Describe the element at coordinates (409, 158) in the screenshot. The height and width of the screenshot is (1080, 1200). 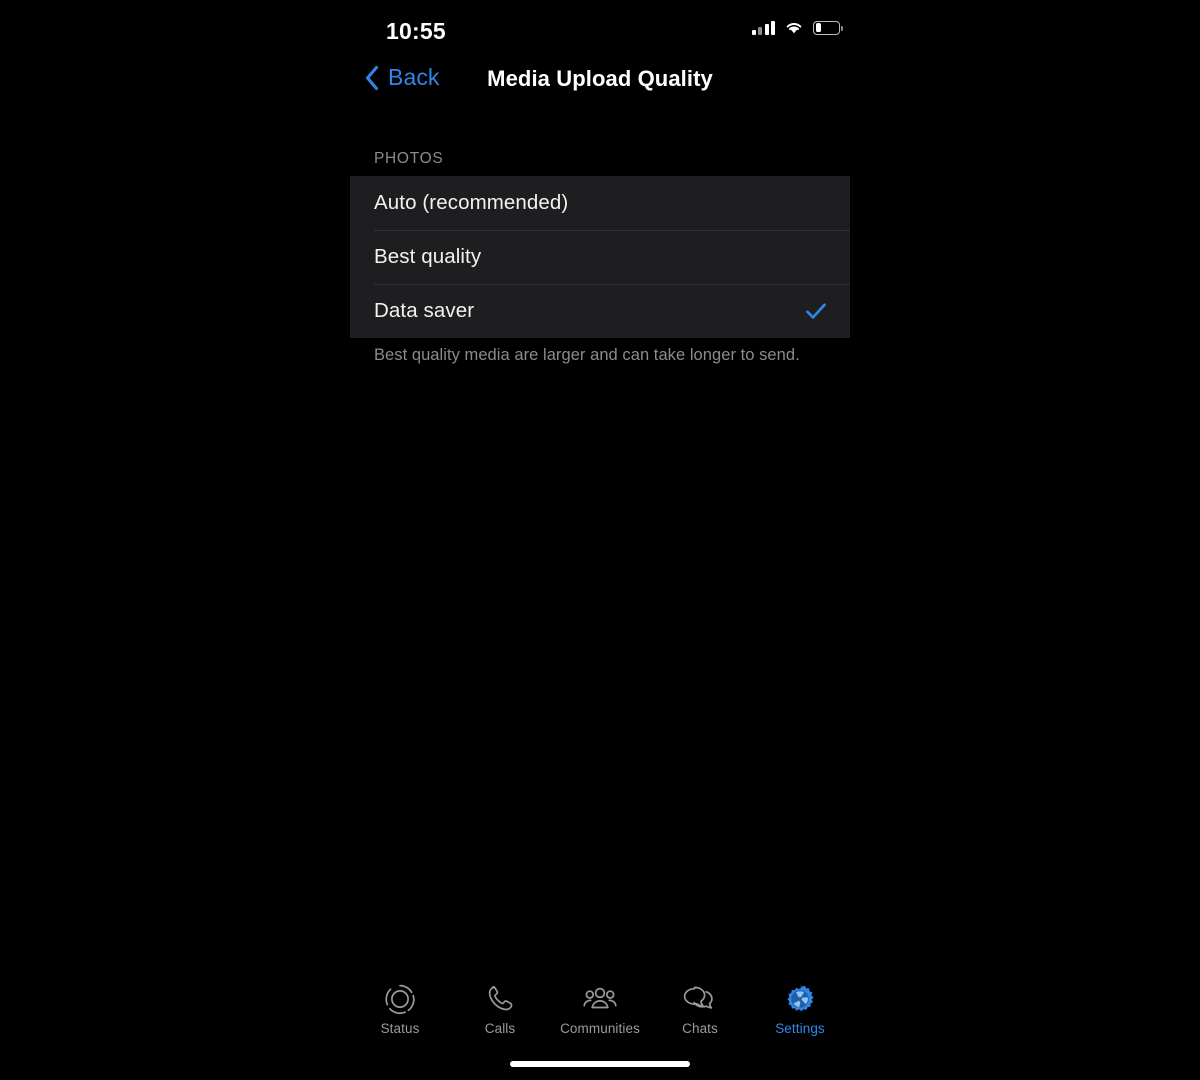
I see `section-header-photos: PHOTOS` at that location.